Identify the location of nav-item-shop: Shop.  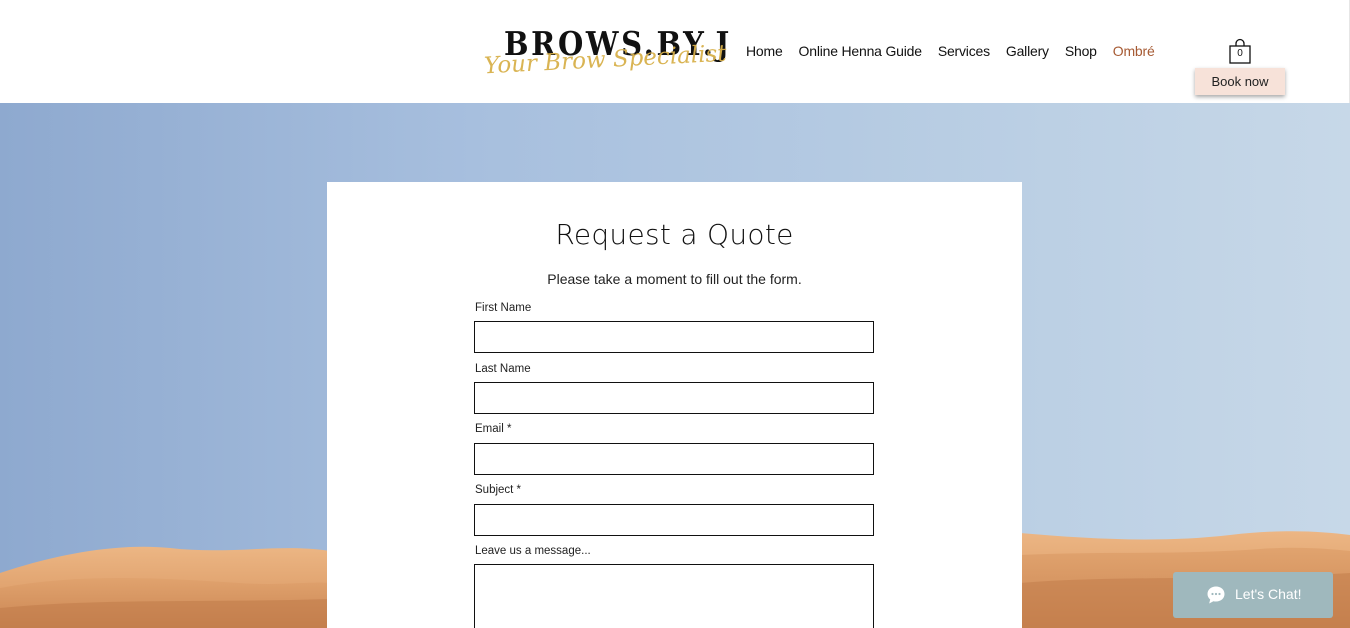
(1081, 51).